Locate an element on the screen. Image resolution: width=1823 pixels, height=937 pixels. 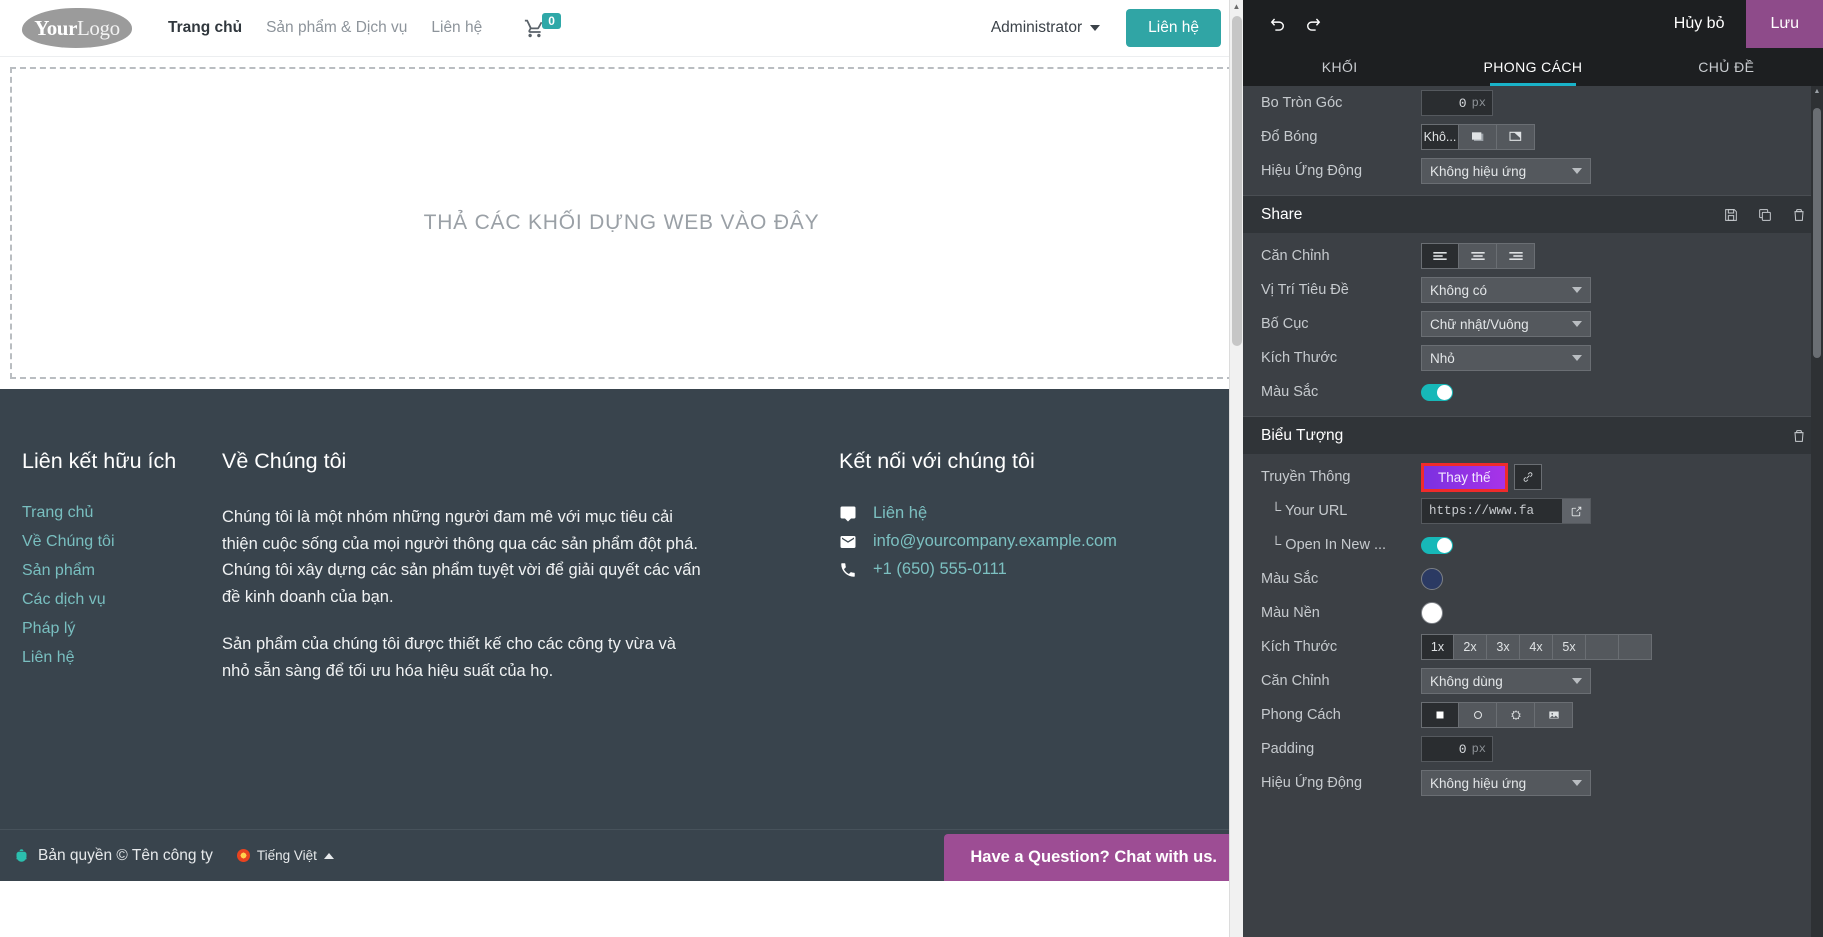
align-center-option is located at coordinates (1478, 256).